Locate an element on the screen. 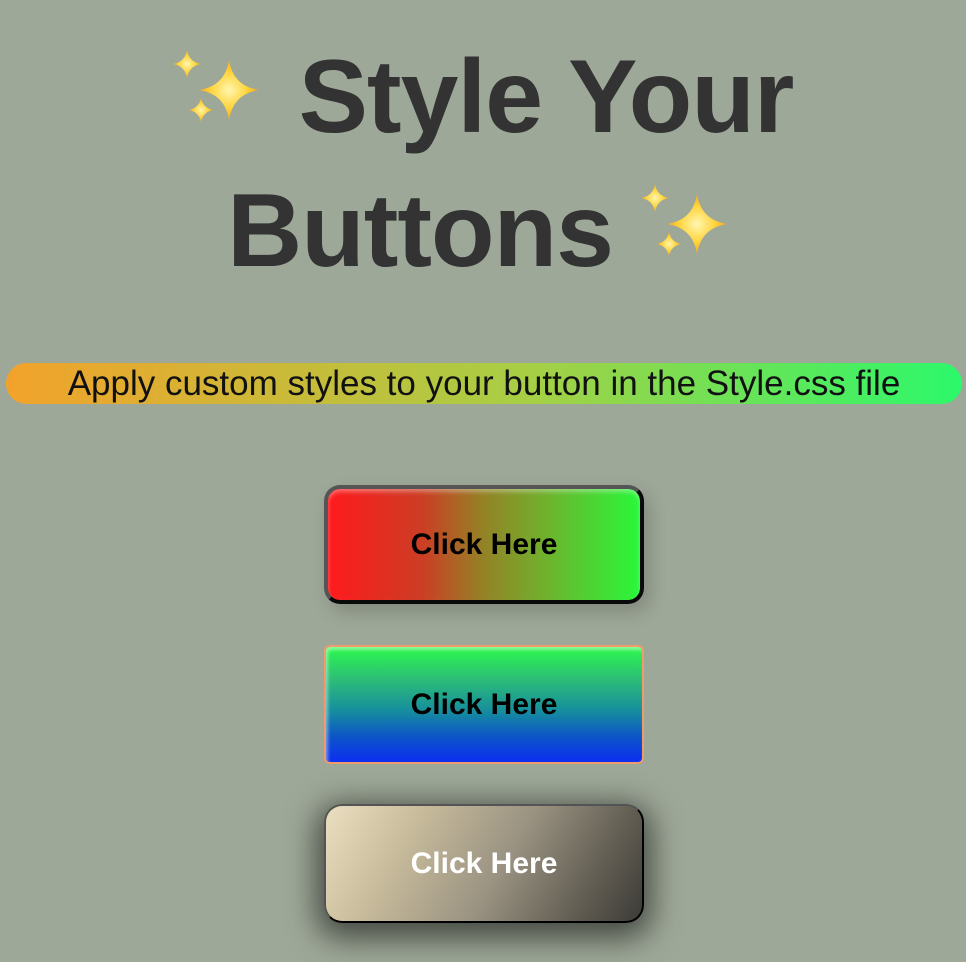 This screenshot has height=962, width=966. title-line-2-text: Buttons is located at coordinates (420, 231).